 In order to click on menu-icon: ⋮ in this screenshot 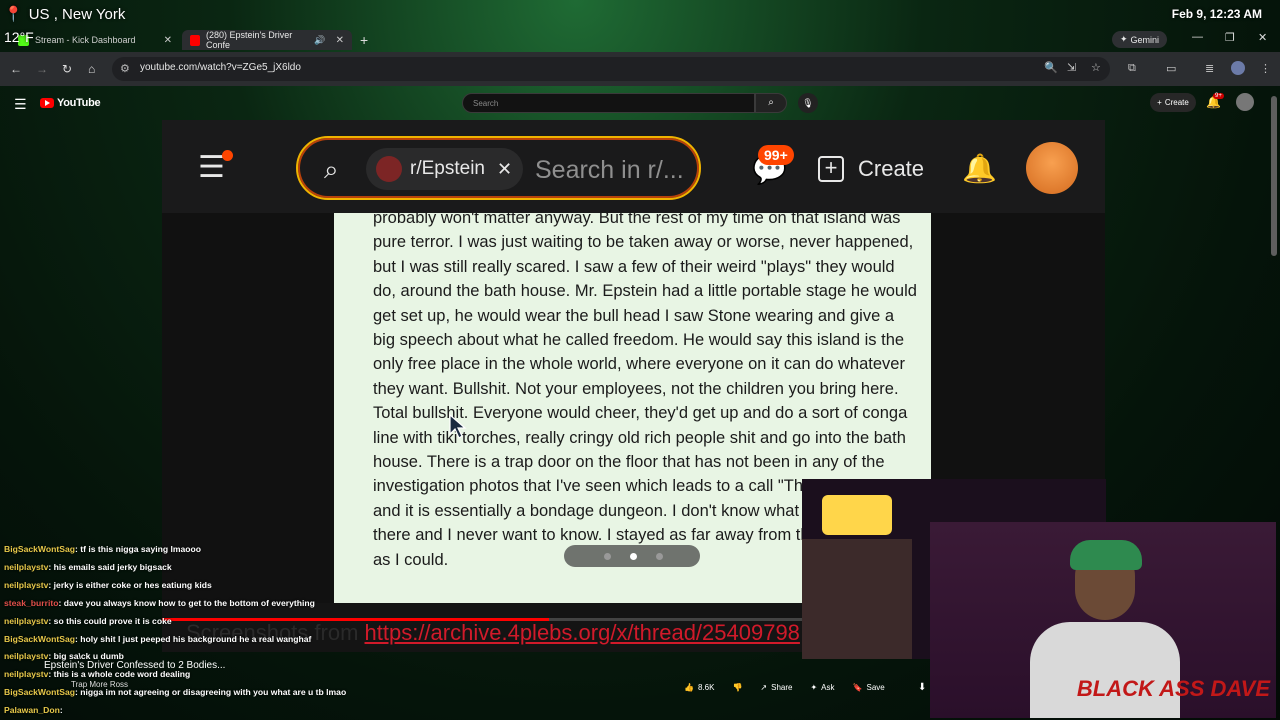, I will do `click(1265, 68)`.